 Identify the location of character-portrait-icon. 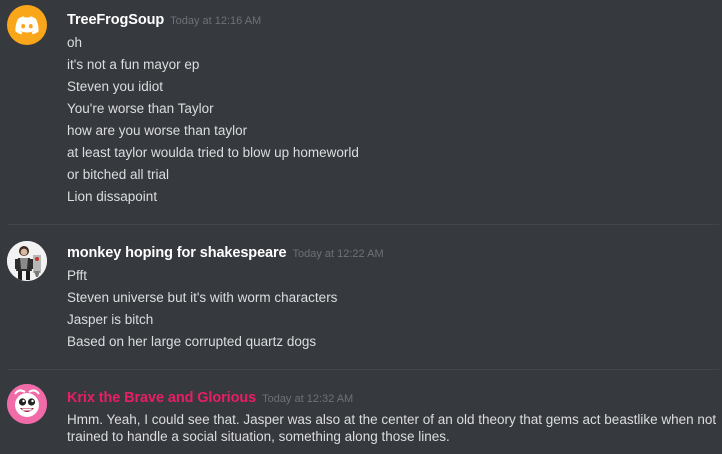
(27, 261).